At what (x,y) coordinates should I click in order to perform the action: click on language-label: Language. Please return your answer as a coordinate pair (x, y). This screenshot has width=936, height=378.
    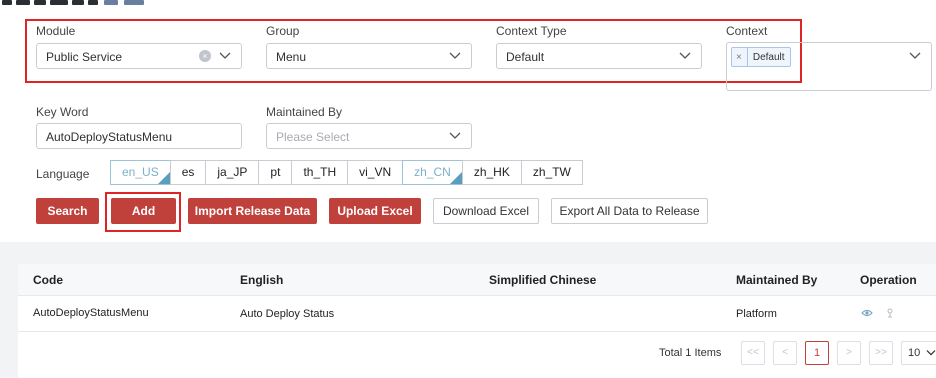
    Looking at the image, I should click on (63, 174).